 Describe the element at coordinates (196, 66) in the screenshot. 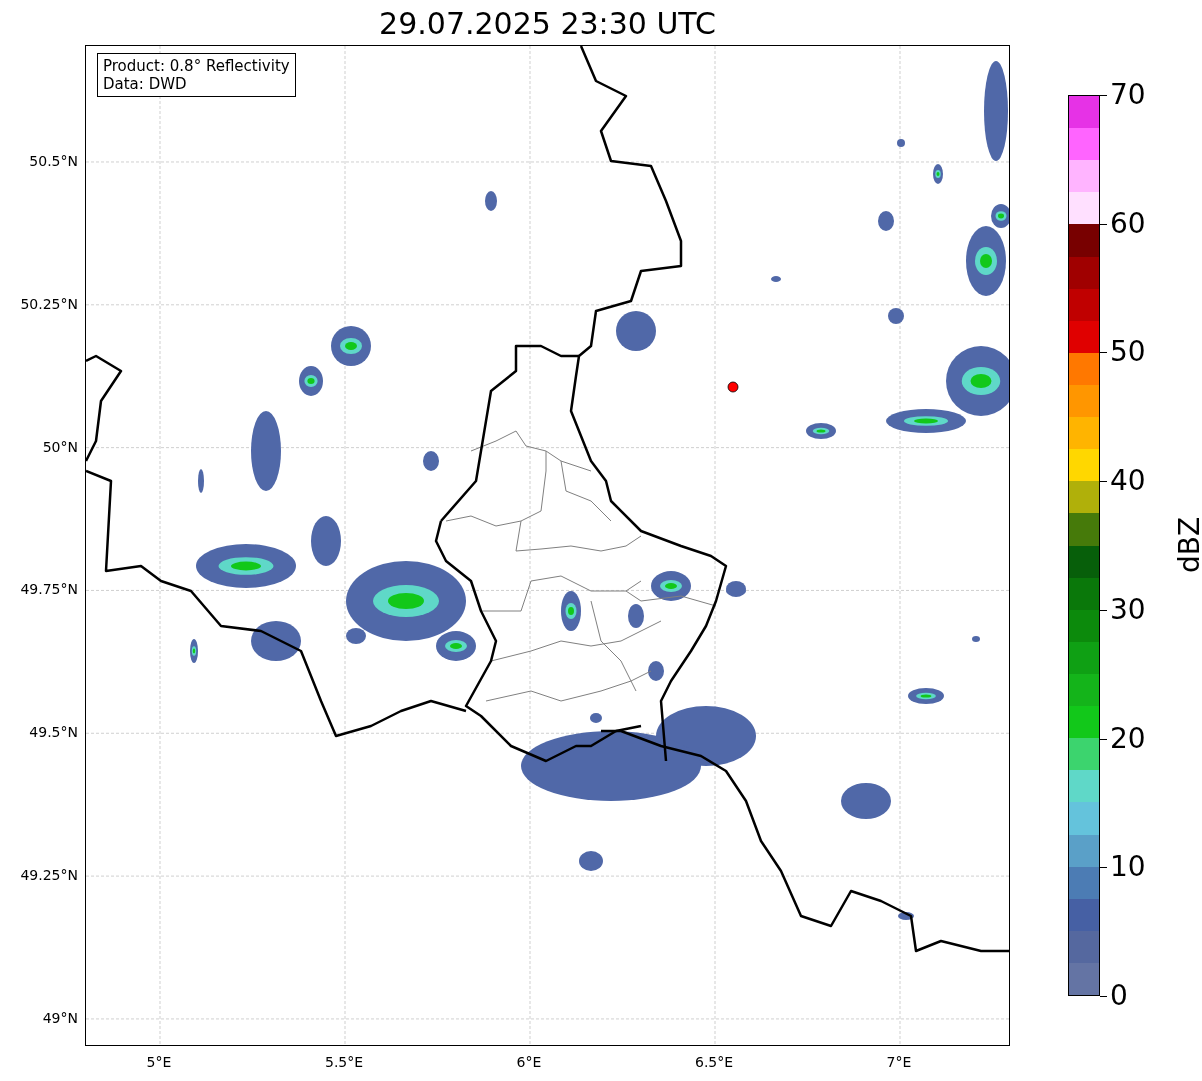

I see `info-text: Product: 0.8° Reflectivity` at that location.